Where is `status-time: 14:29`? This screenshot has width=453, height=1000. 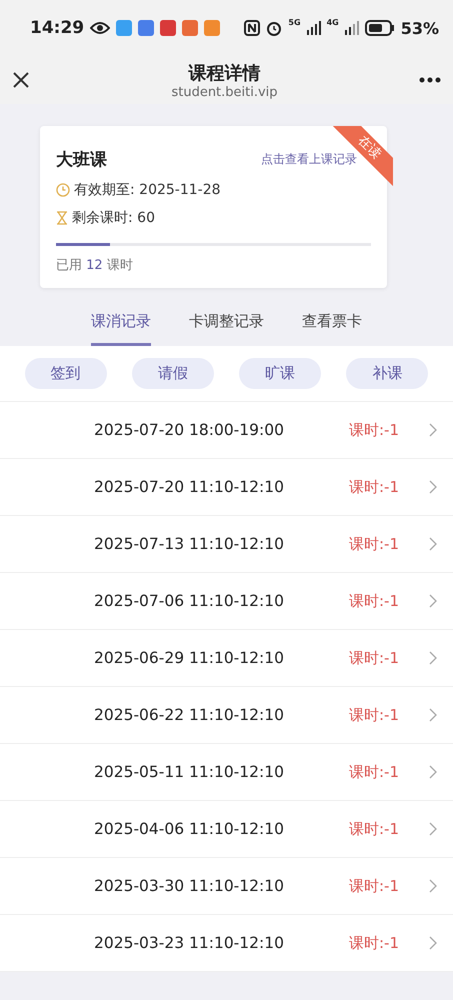
status-time: 14:29 is located at coordinates (57, 28).